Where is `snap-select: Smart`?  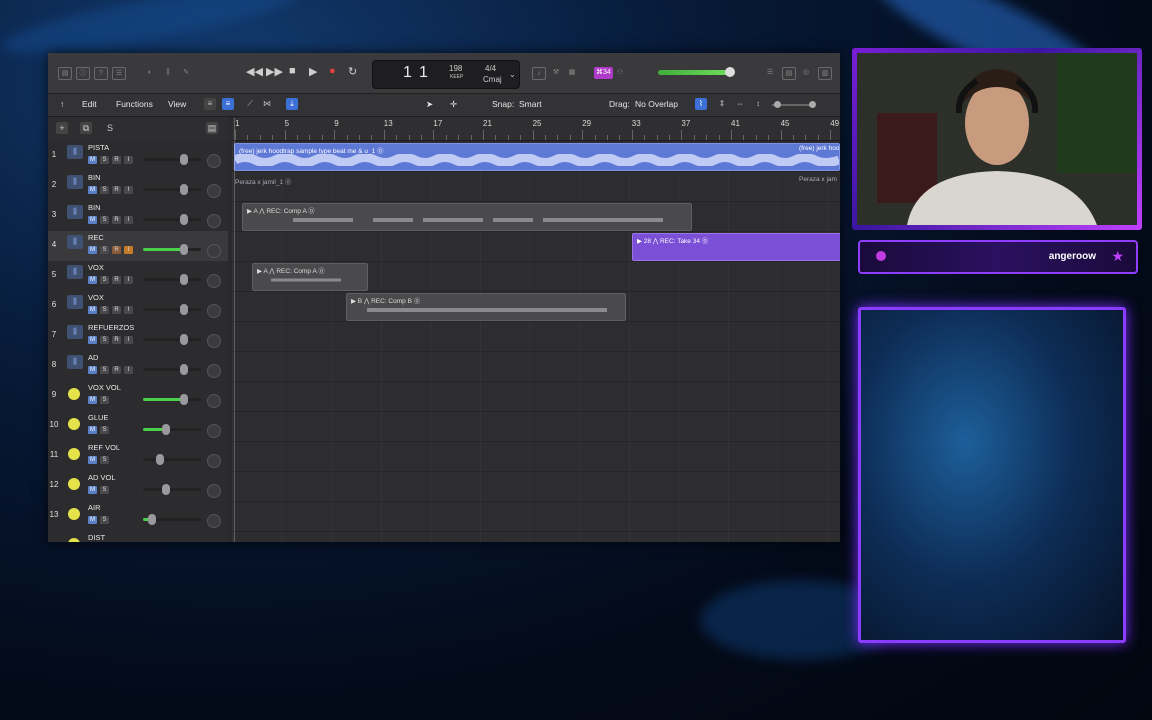
snap-select: Smart is located at coordinates (530, 104).